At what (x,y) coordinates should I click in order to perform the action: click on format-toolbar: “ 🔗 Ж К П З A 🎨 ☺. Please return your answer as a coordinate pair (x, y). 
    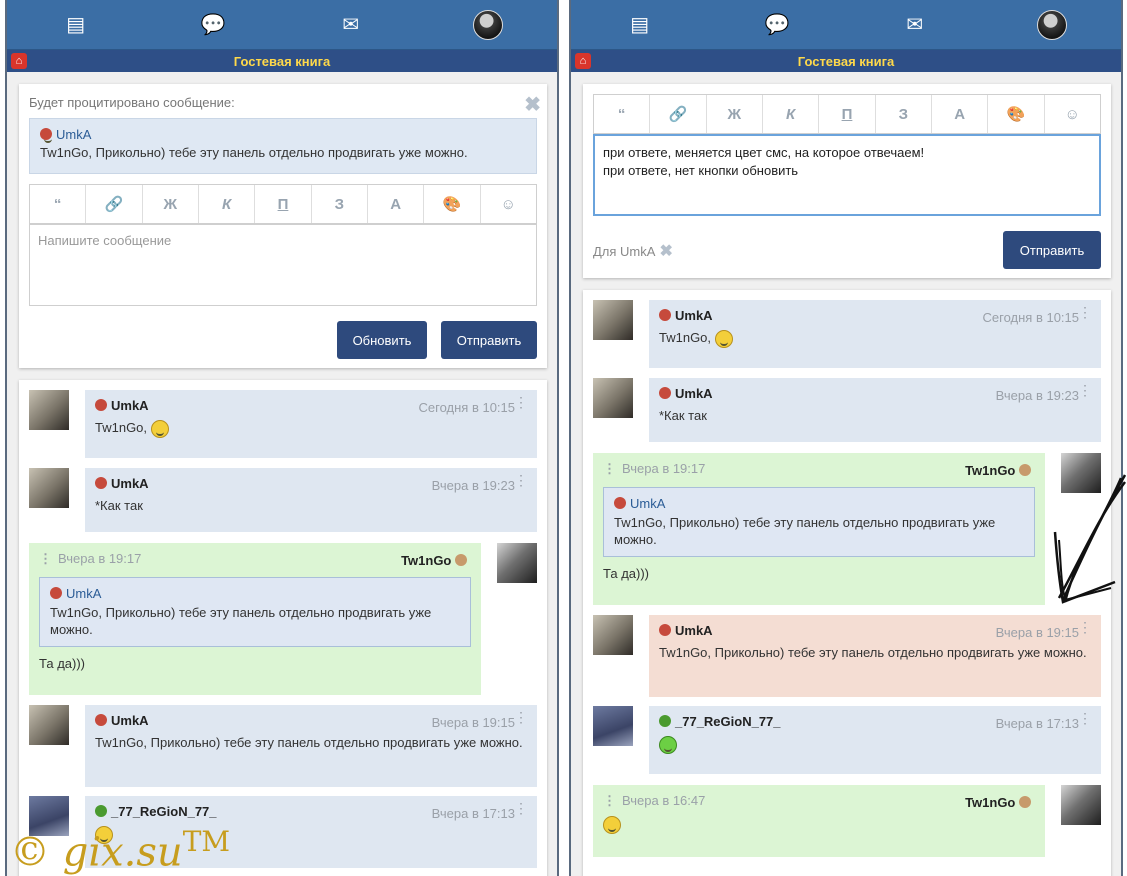
    Looking at the image, I should click on (847, 114).